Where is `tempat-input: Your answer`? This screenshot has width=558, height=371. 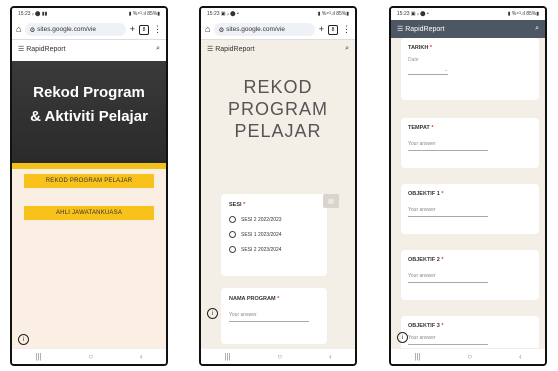 tempat-input: Your answer is located at coordinates (448, 146).